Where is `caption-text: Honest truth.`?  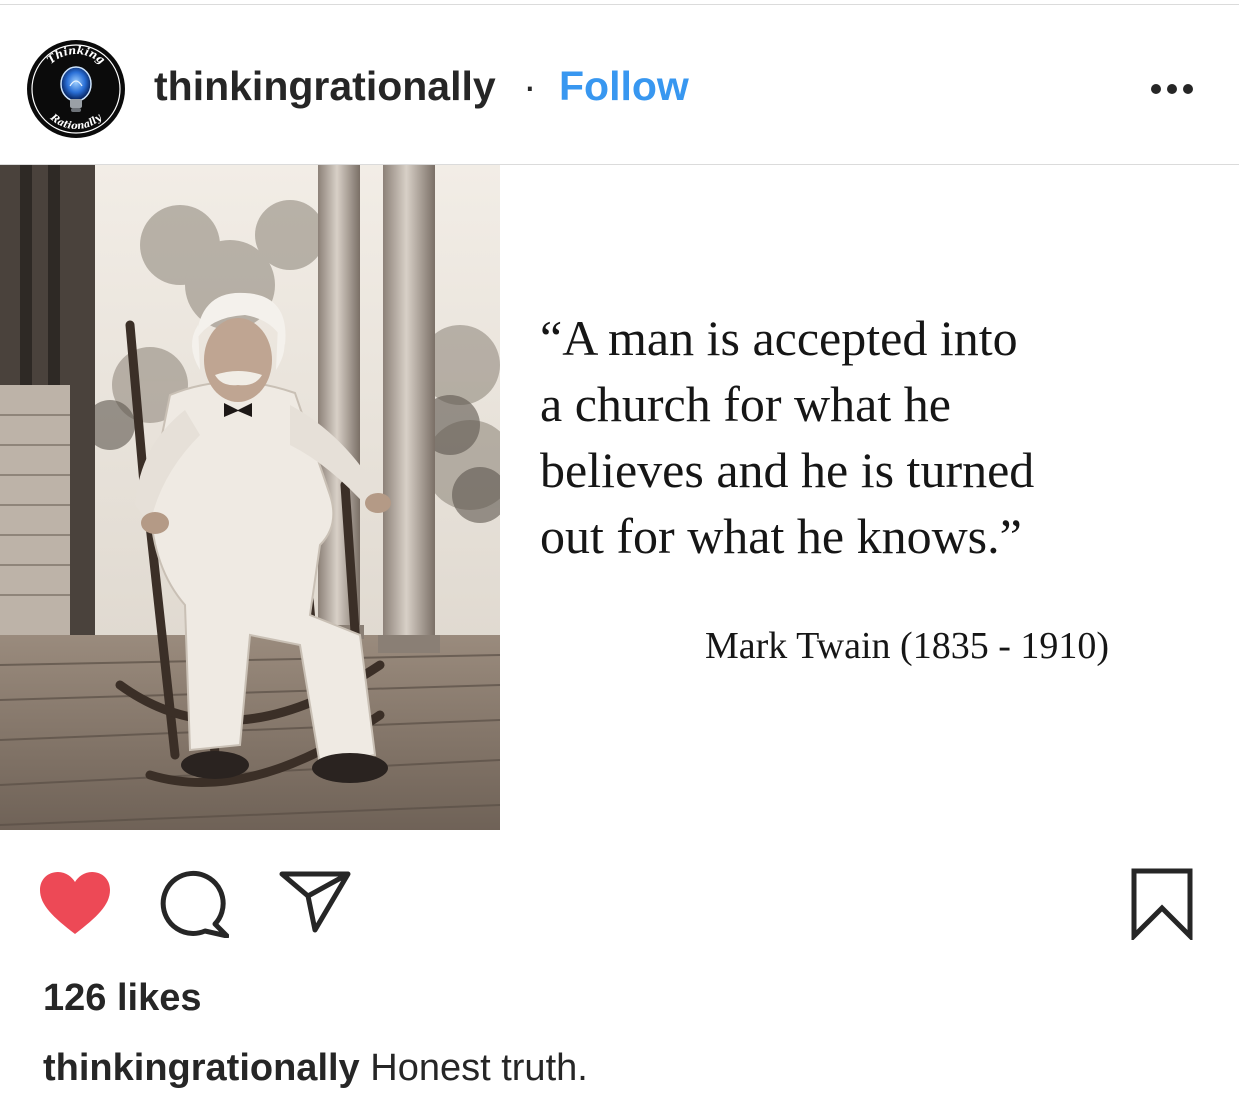 caption-text: Honest truth. is located at coordinates (473, 1068).